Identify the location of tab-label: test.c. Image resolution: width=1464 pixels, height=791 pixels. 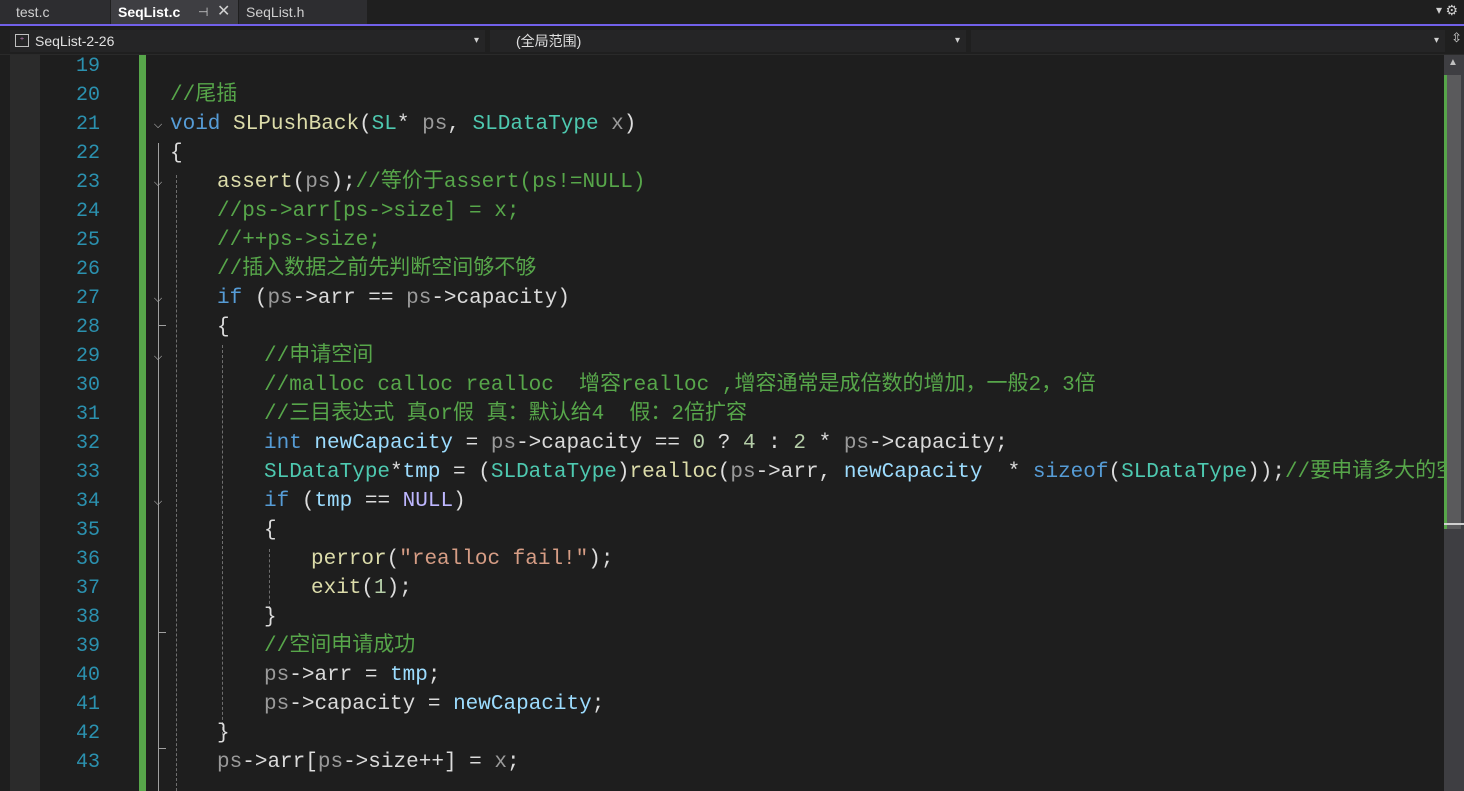
(33, 12).